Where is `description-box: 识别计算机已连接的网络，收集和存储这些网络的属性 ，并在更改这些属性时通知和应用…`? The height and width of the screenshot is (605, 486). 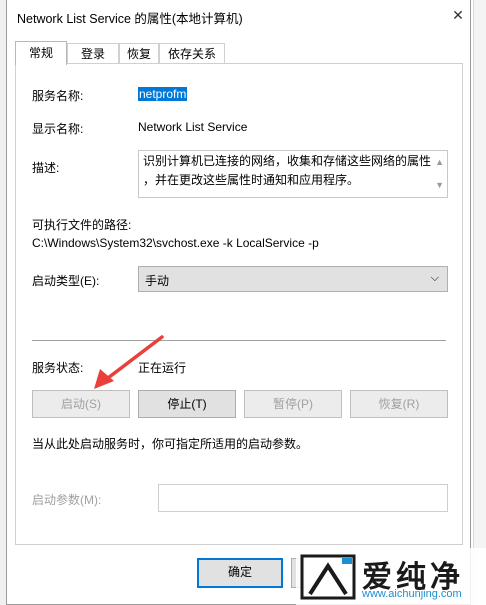
description-box: 识别计算机已连接的网络，收集和存储这些网络的属性 ，并在更改这些属性时通知和应用… is located at coordinates (293, 174).